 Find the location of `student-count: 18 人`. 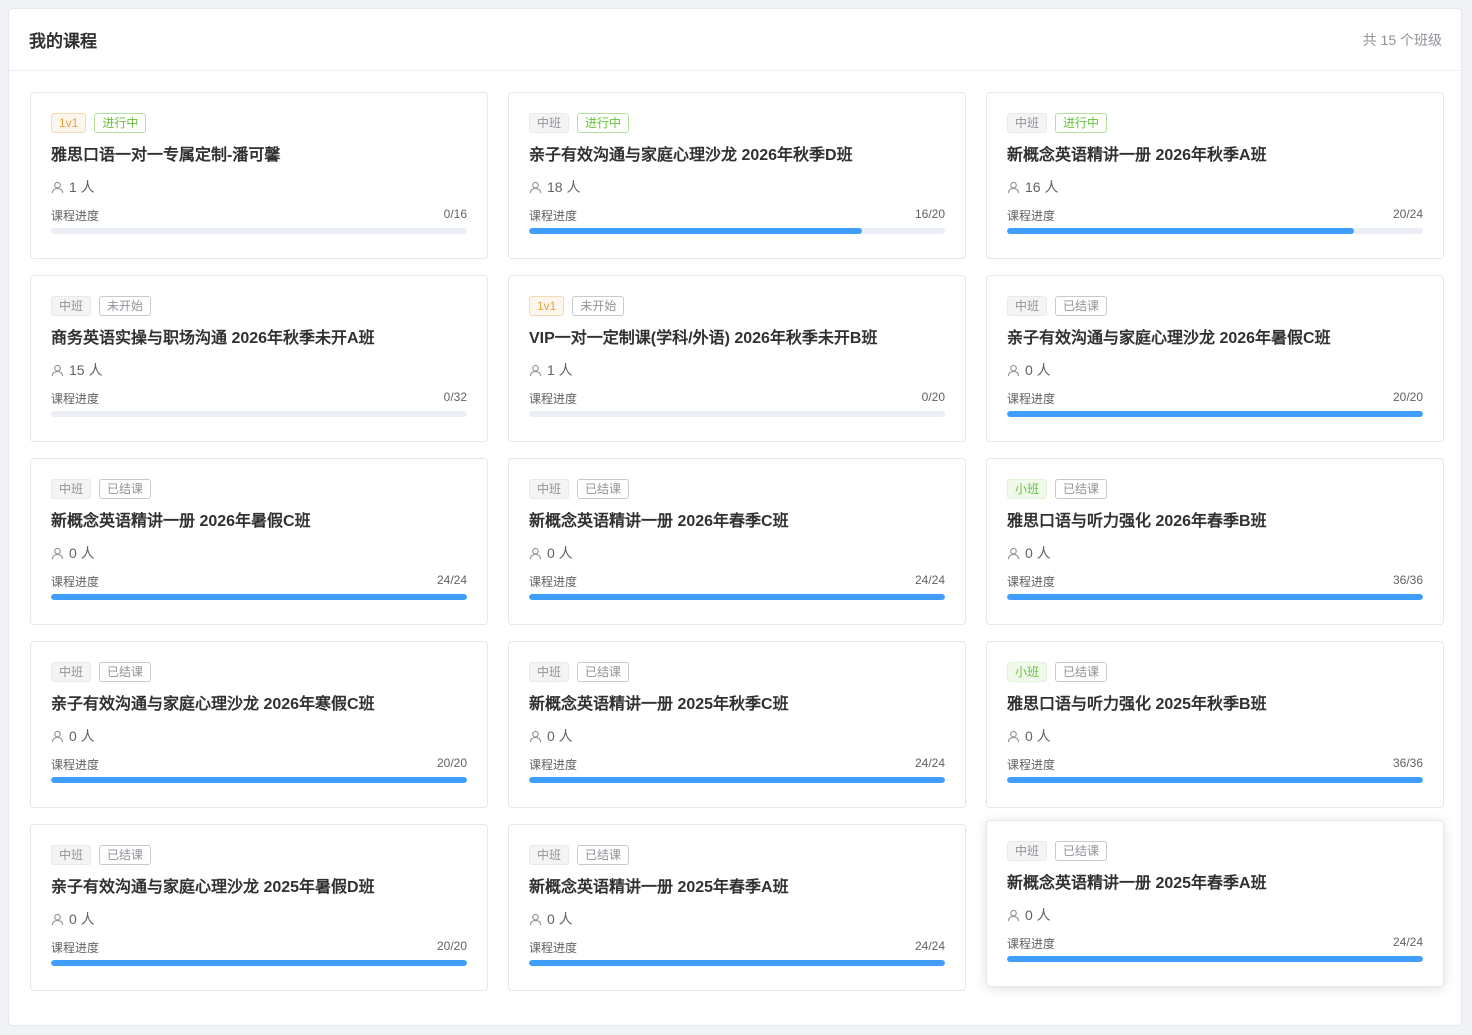

student-count: 18 人 is located at coordinates (737, 187).